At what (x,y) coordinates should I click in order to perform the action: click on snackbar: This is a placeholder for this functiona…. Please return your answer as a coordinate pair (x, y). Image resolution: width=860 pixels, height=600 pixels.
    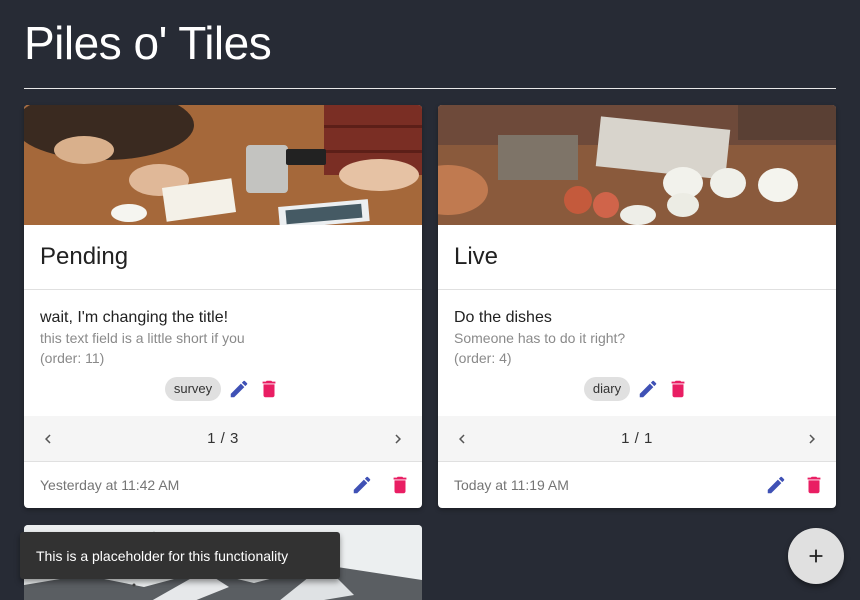
    Looking at the image, I should click on (180, 555).